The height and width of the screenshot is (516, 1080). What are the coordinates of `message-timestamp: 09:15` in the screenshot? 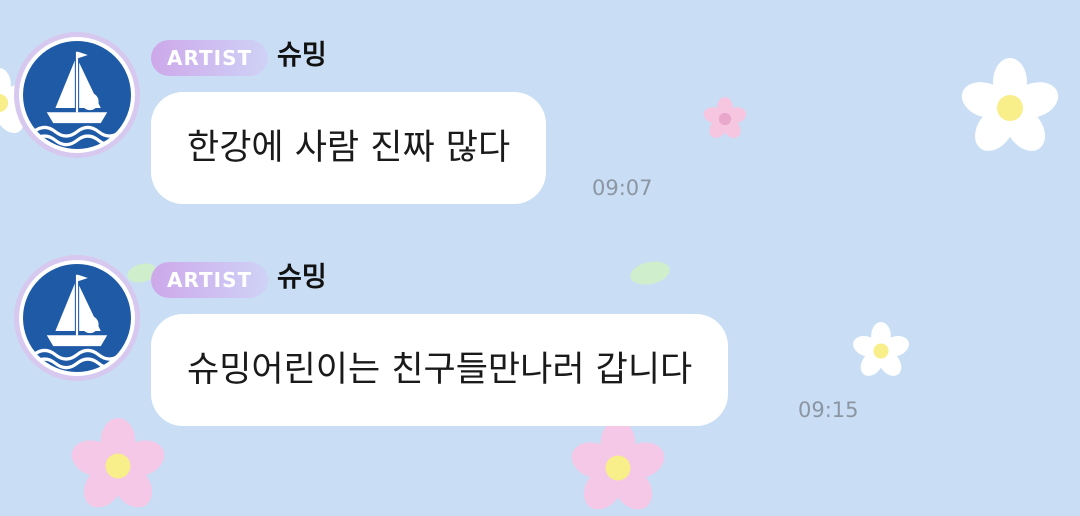 It's located at (828, 410).